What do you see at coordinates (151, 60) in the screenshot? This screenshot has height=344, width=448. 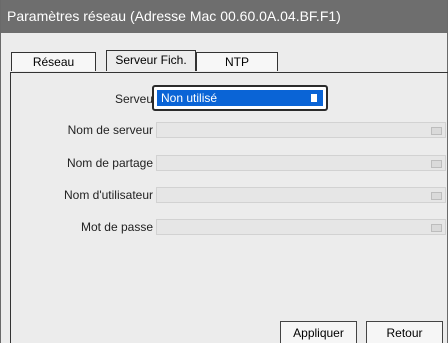 I see `tab-serveur-fich: Serveur Fich.` at bounding box center [151, 60].